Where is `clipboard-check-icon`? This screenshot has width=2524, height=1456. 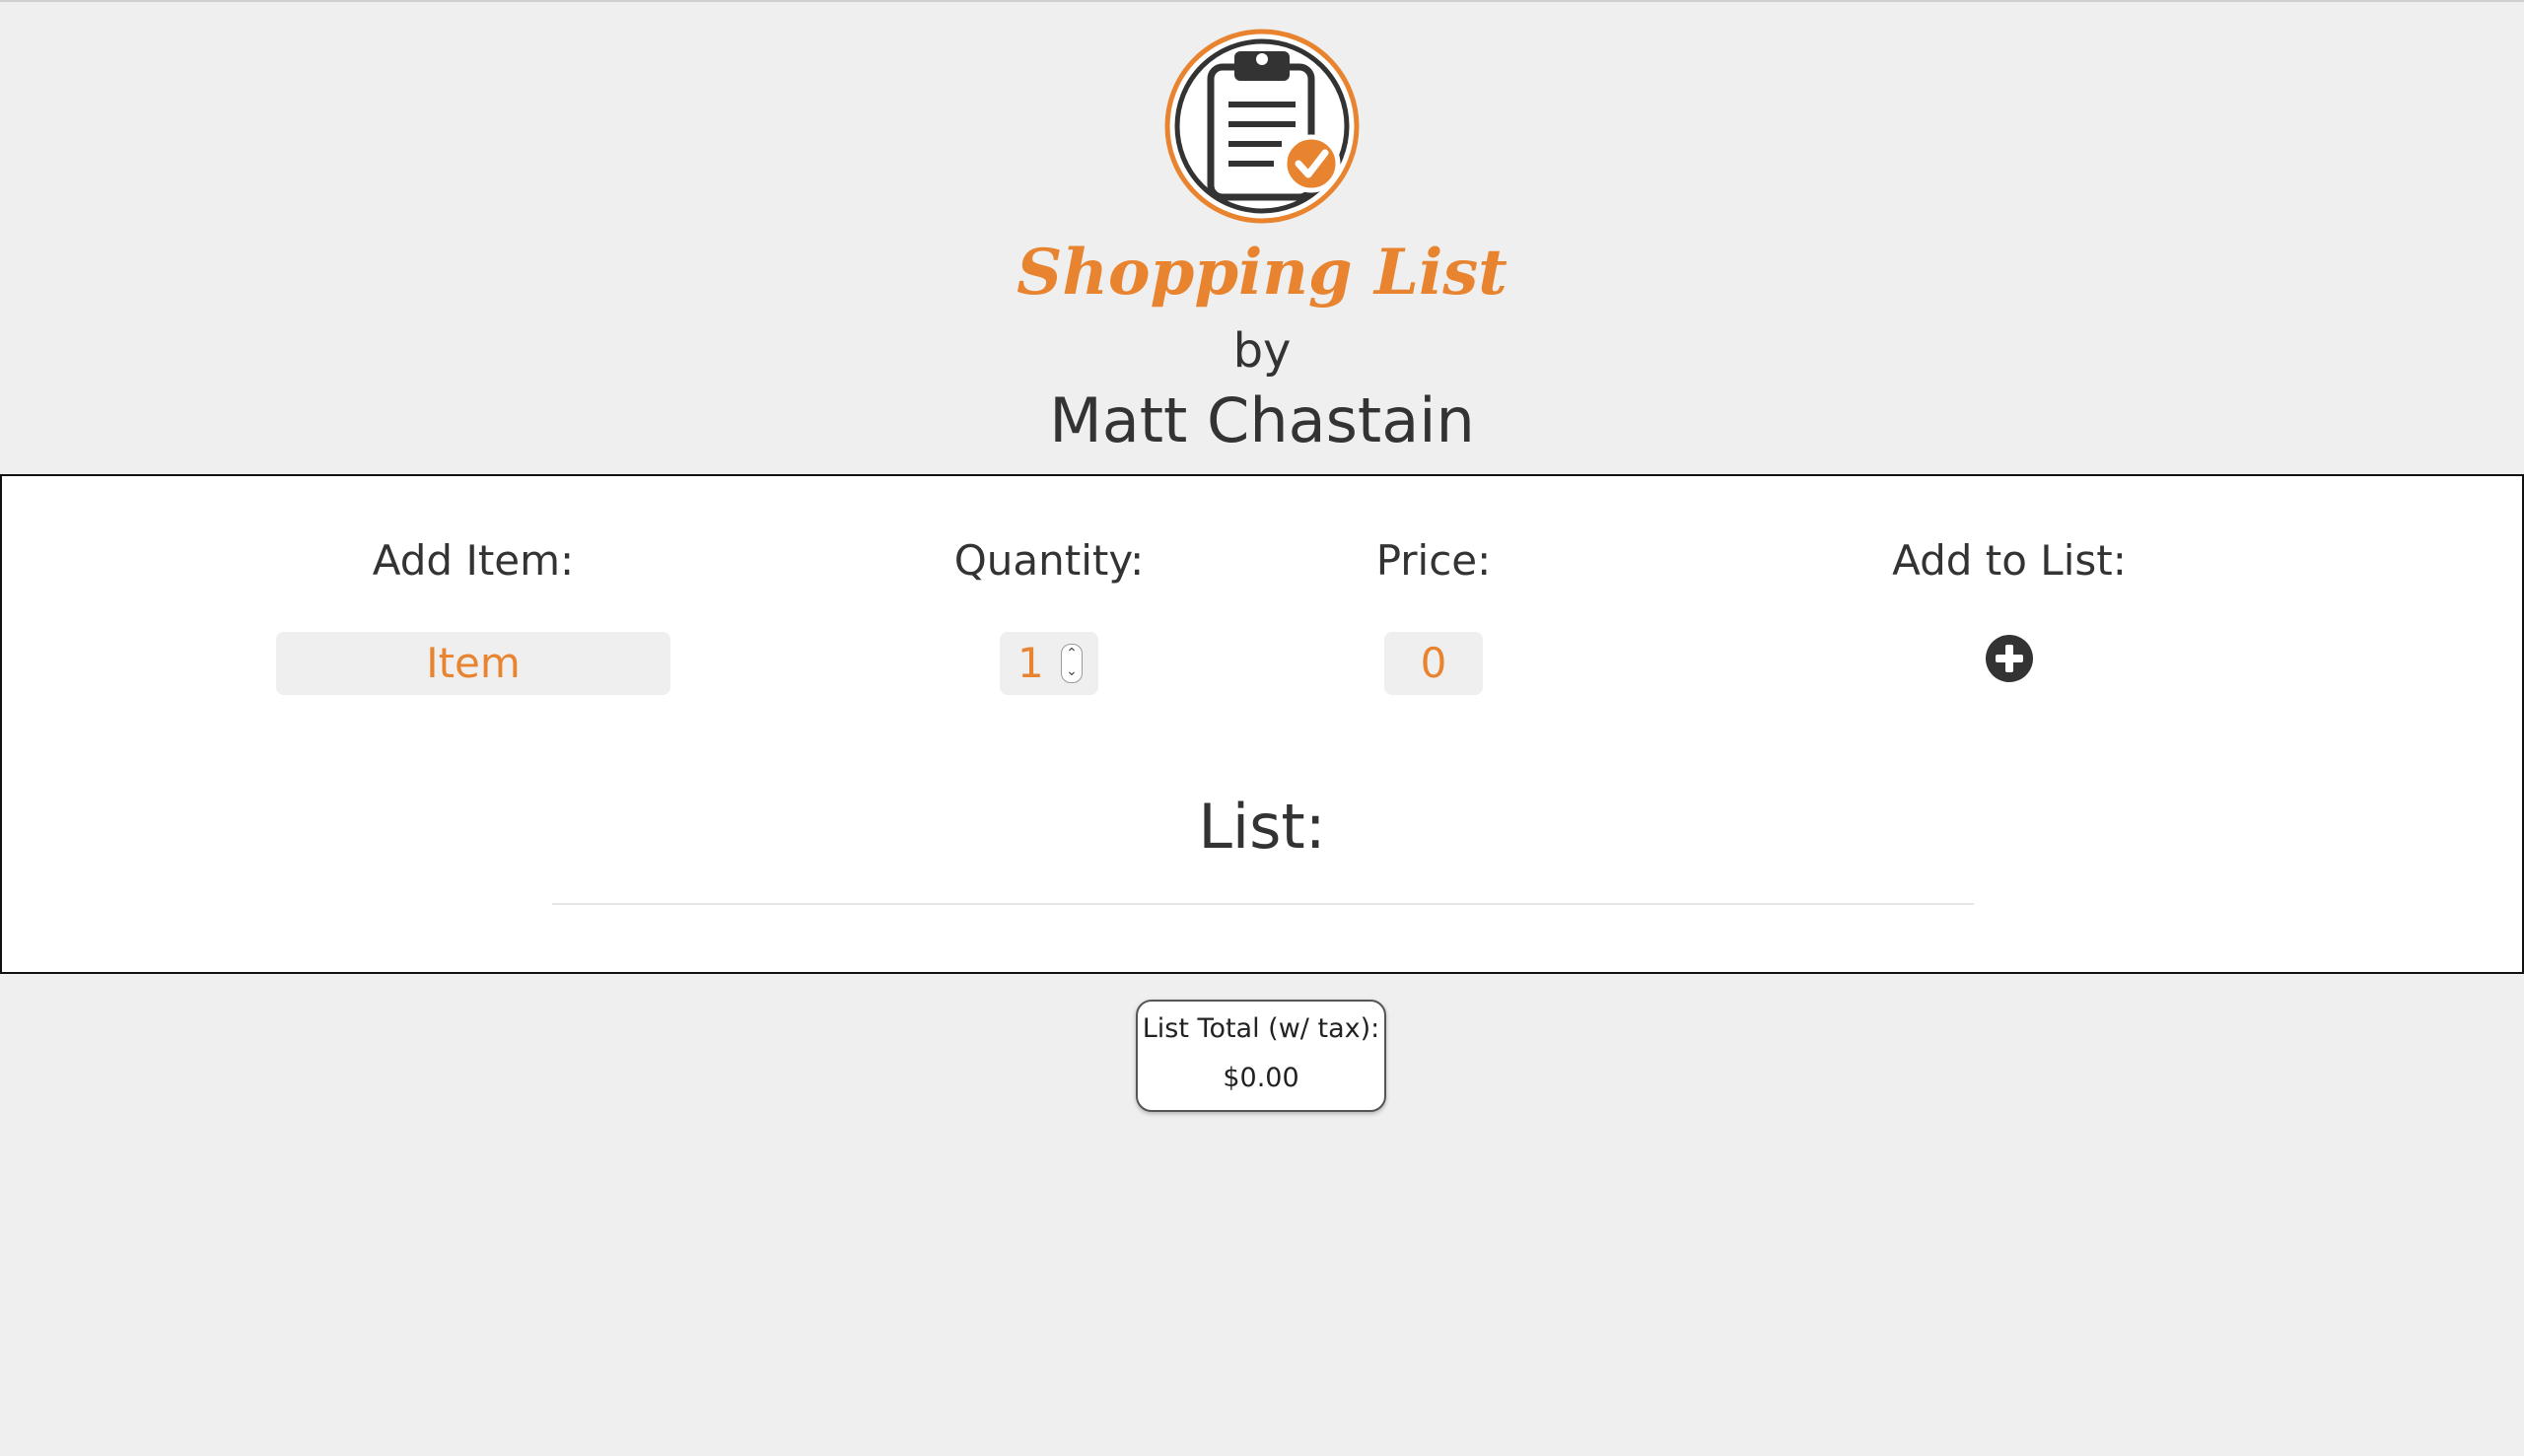 clipboard-check-icon is located at coordinates (1262, 126).